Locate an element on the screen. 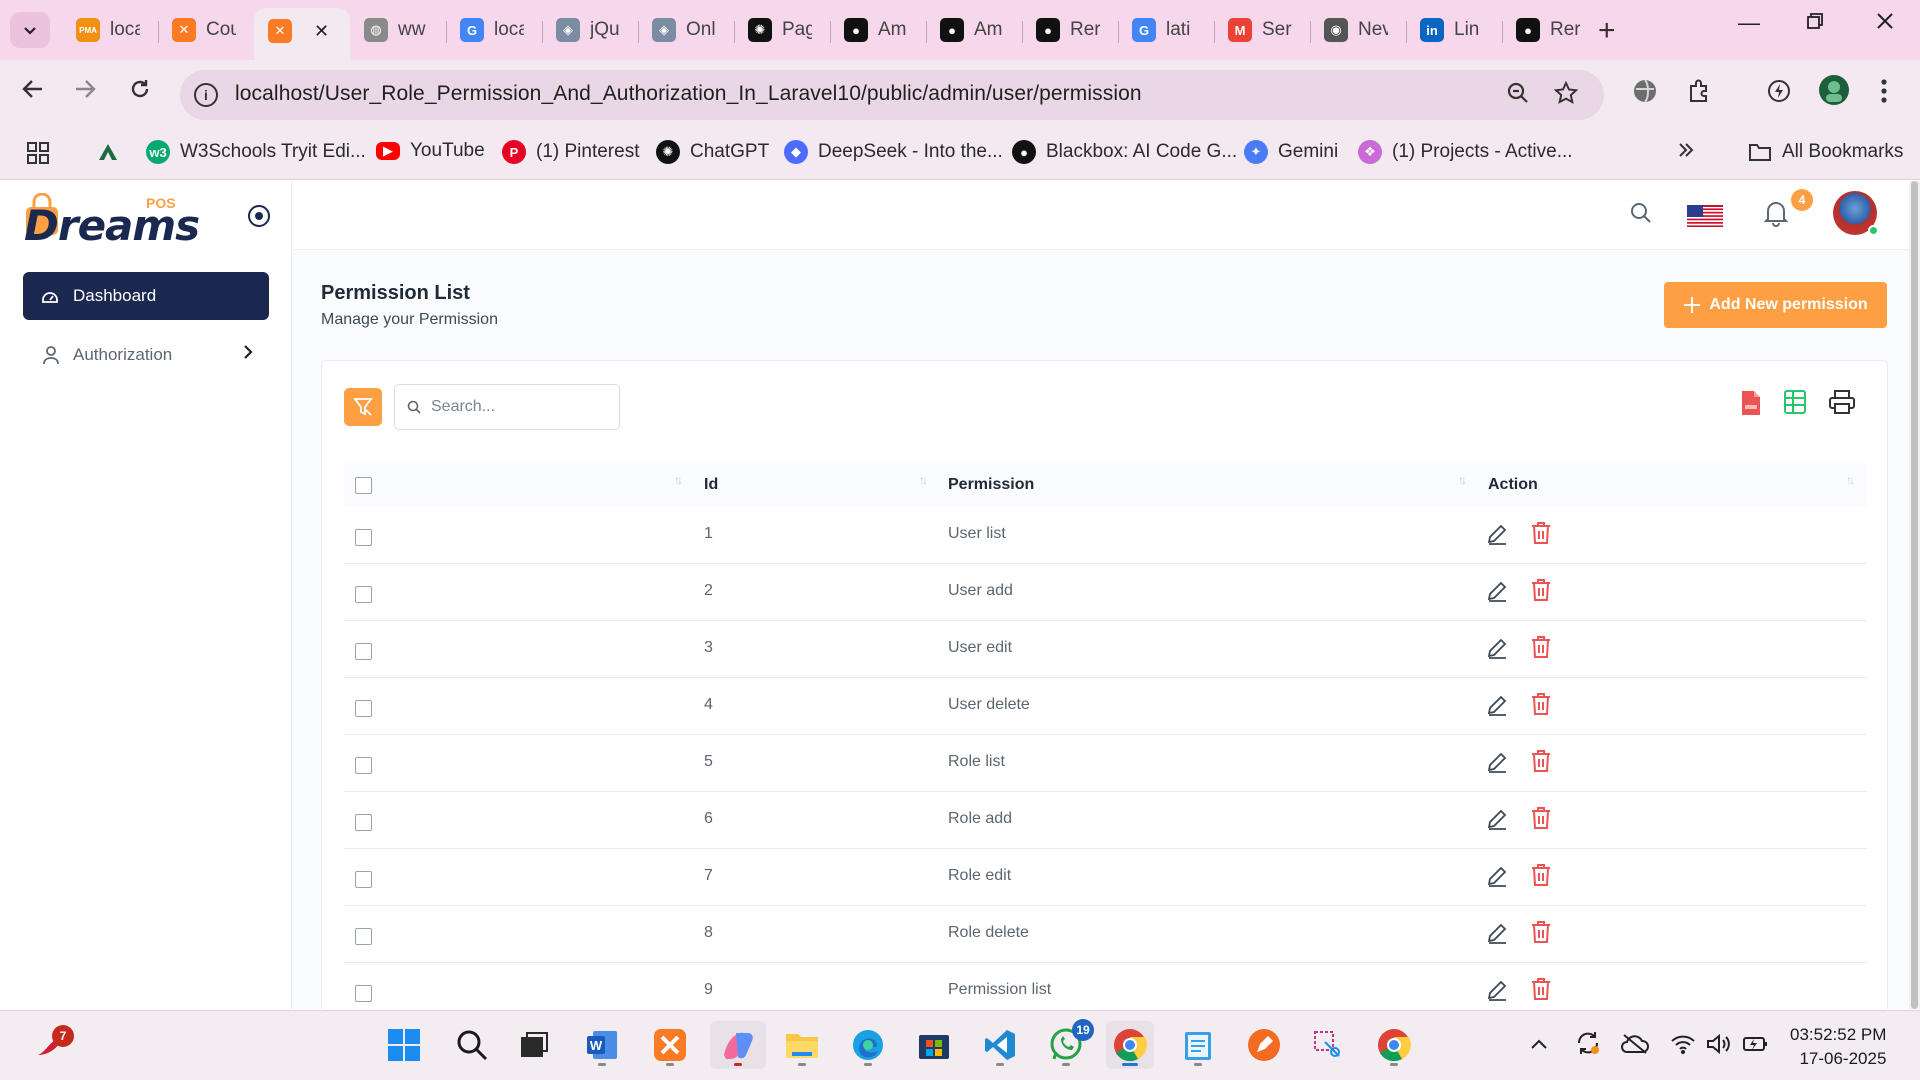 The image size is (1920, 1080). browser-tab: ◉ Nev is located at coordinates (1358, 30).